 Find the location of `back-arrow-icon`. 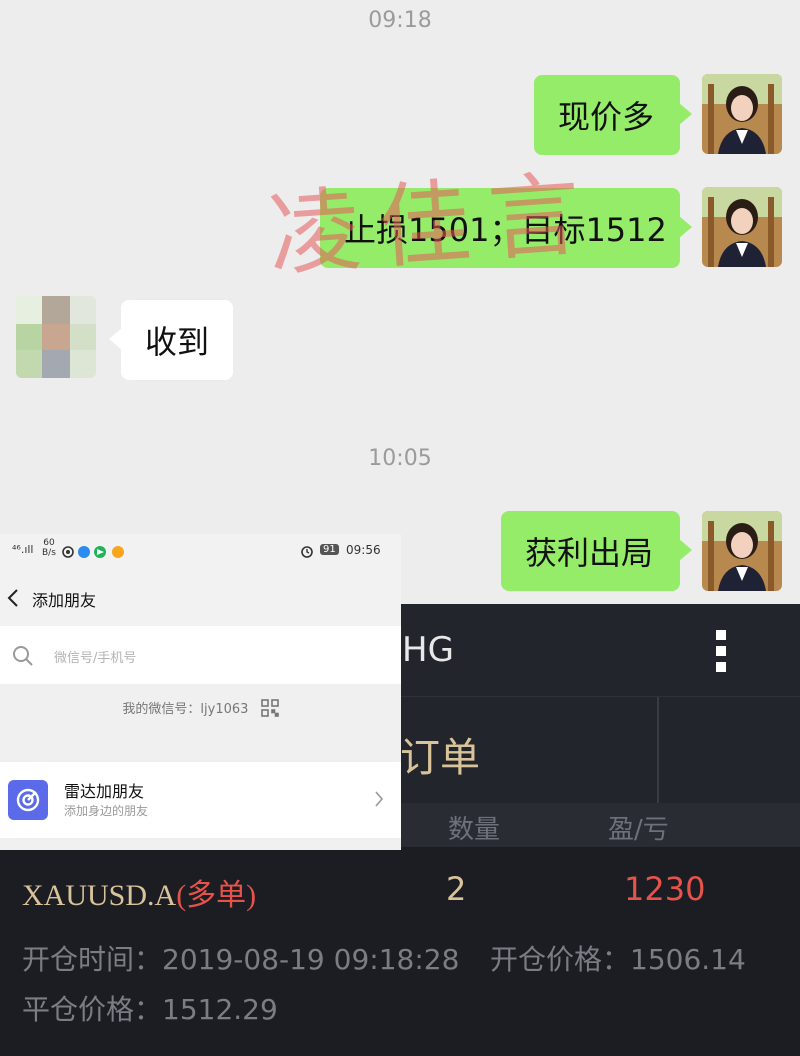

back-arrow-icon is located at coordinates (13, 600).